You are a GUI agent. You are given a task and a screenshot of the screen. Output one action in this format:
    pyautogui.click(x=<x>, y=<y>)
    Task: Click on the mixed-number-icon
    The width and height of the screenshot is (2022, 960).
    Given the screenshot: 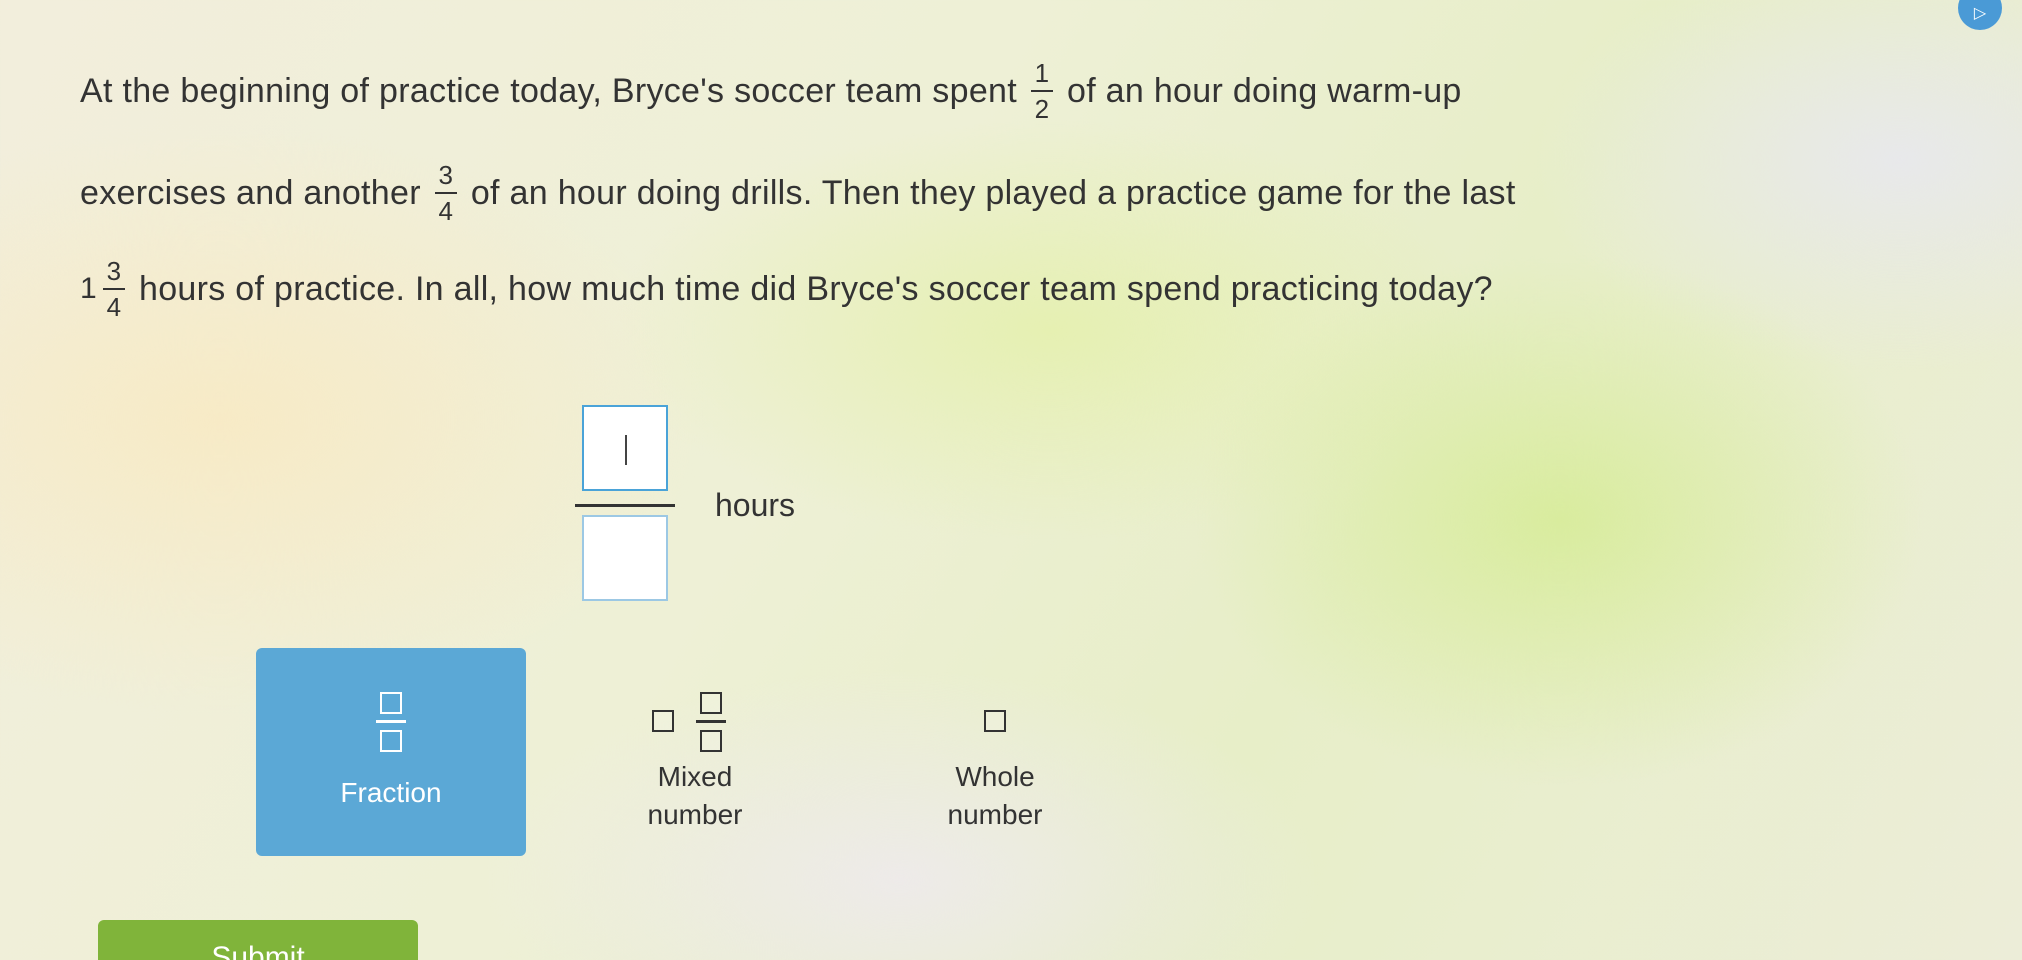 What is the action you would take?
    pyautogui.click(x=695, y=716)
    